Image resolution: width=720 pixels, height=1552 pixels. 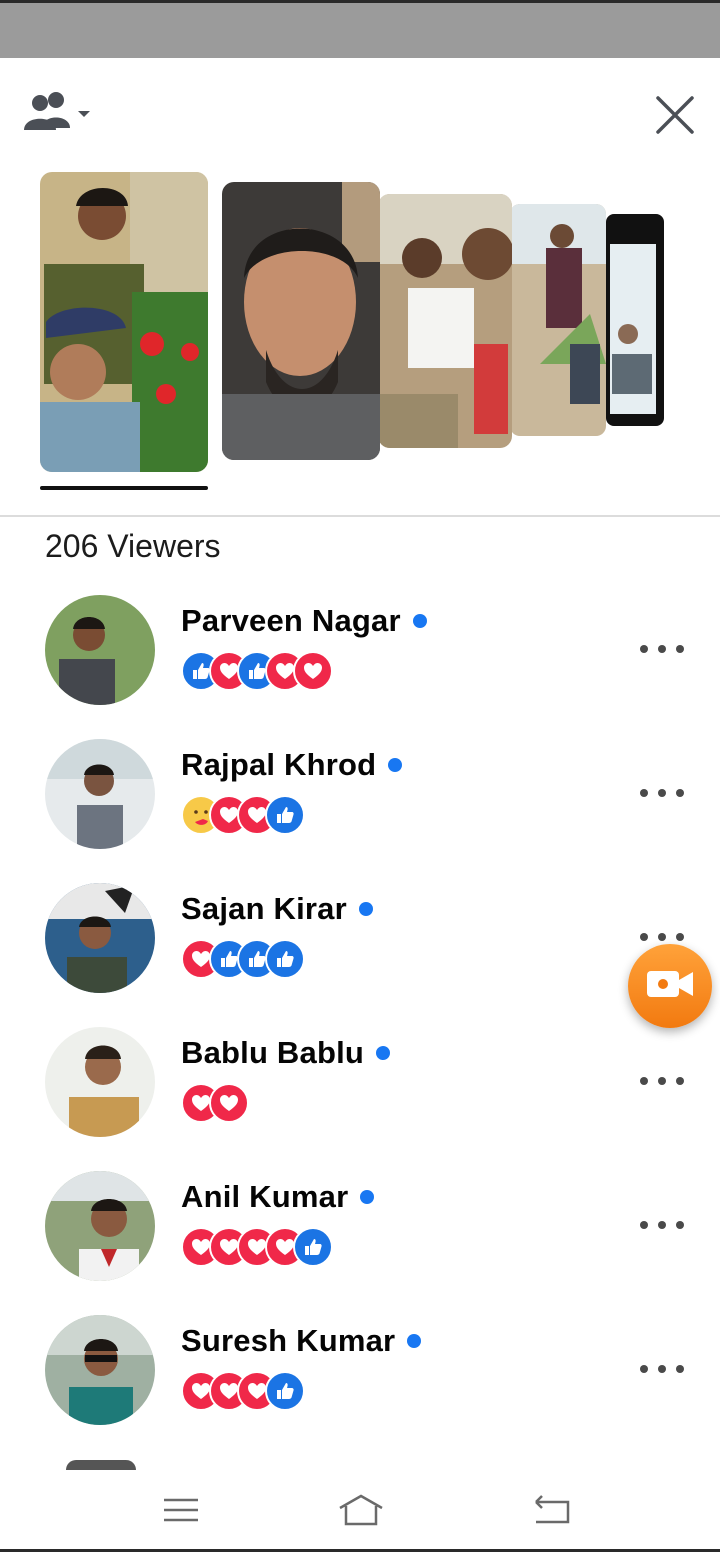 I want to click on audience-selector-button, so click(x=59, y=113).